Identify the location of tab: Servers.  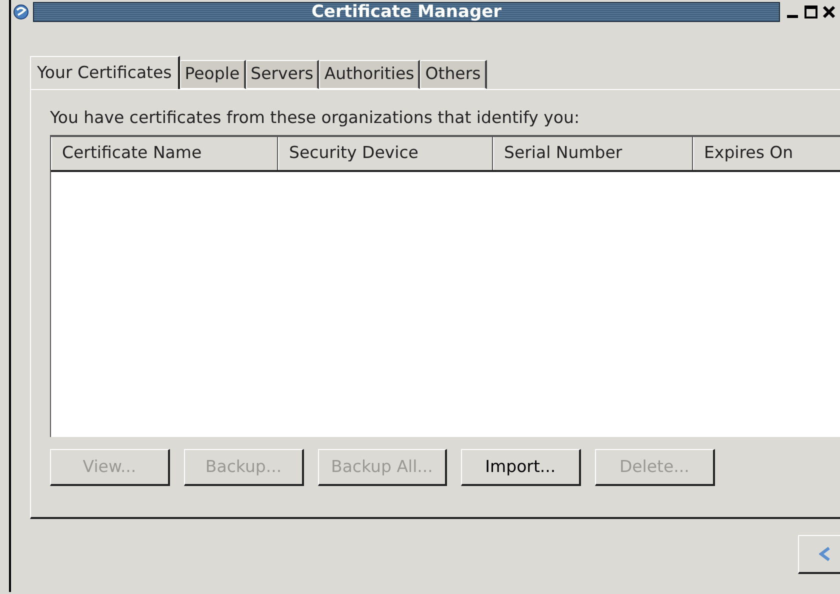
(283, 74).